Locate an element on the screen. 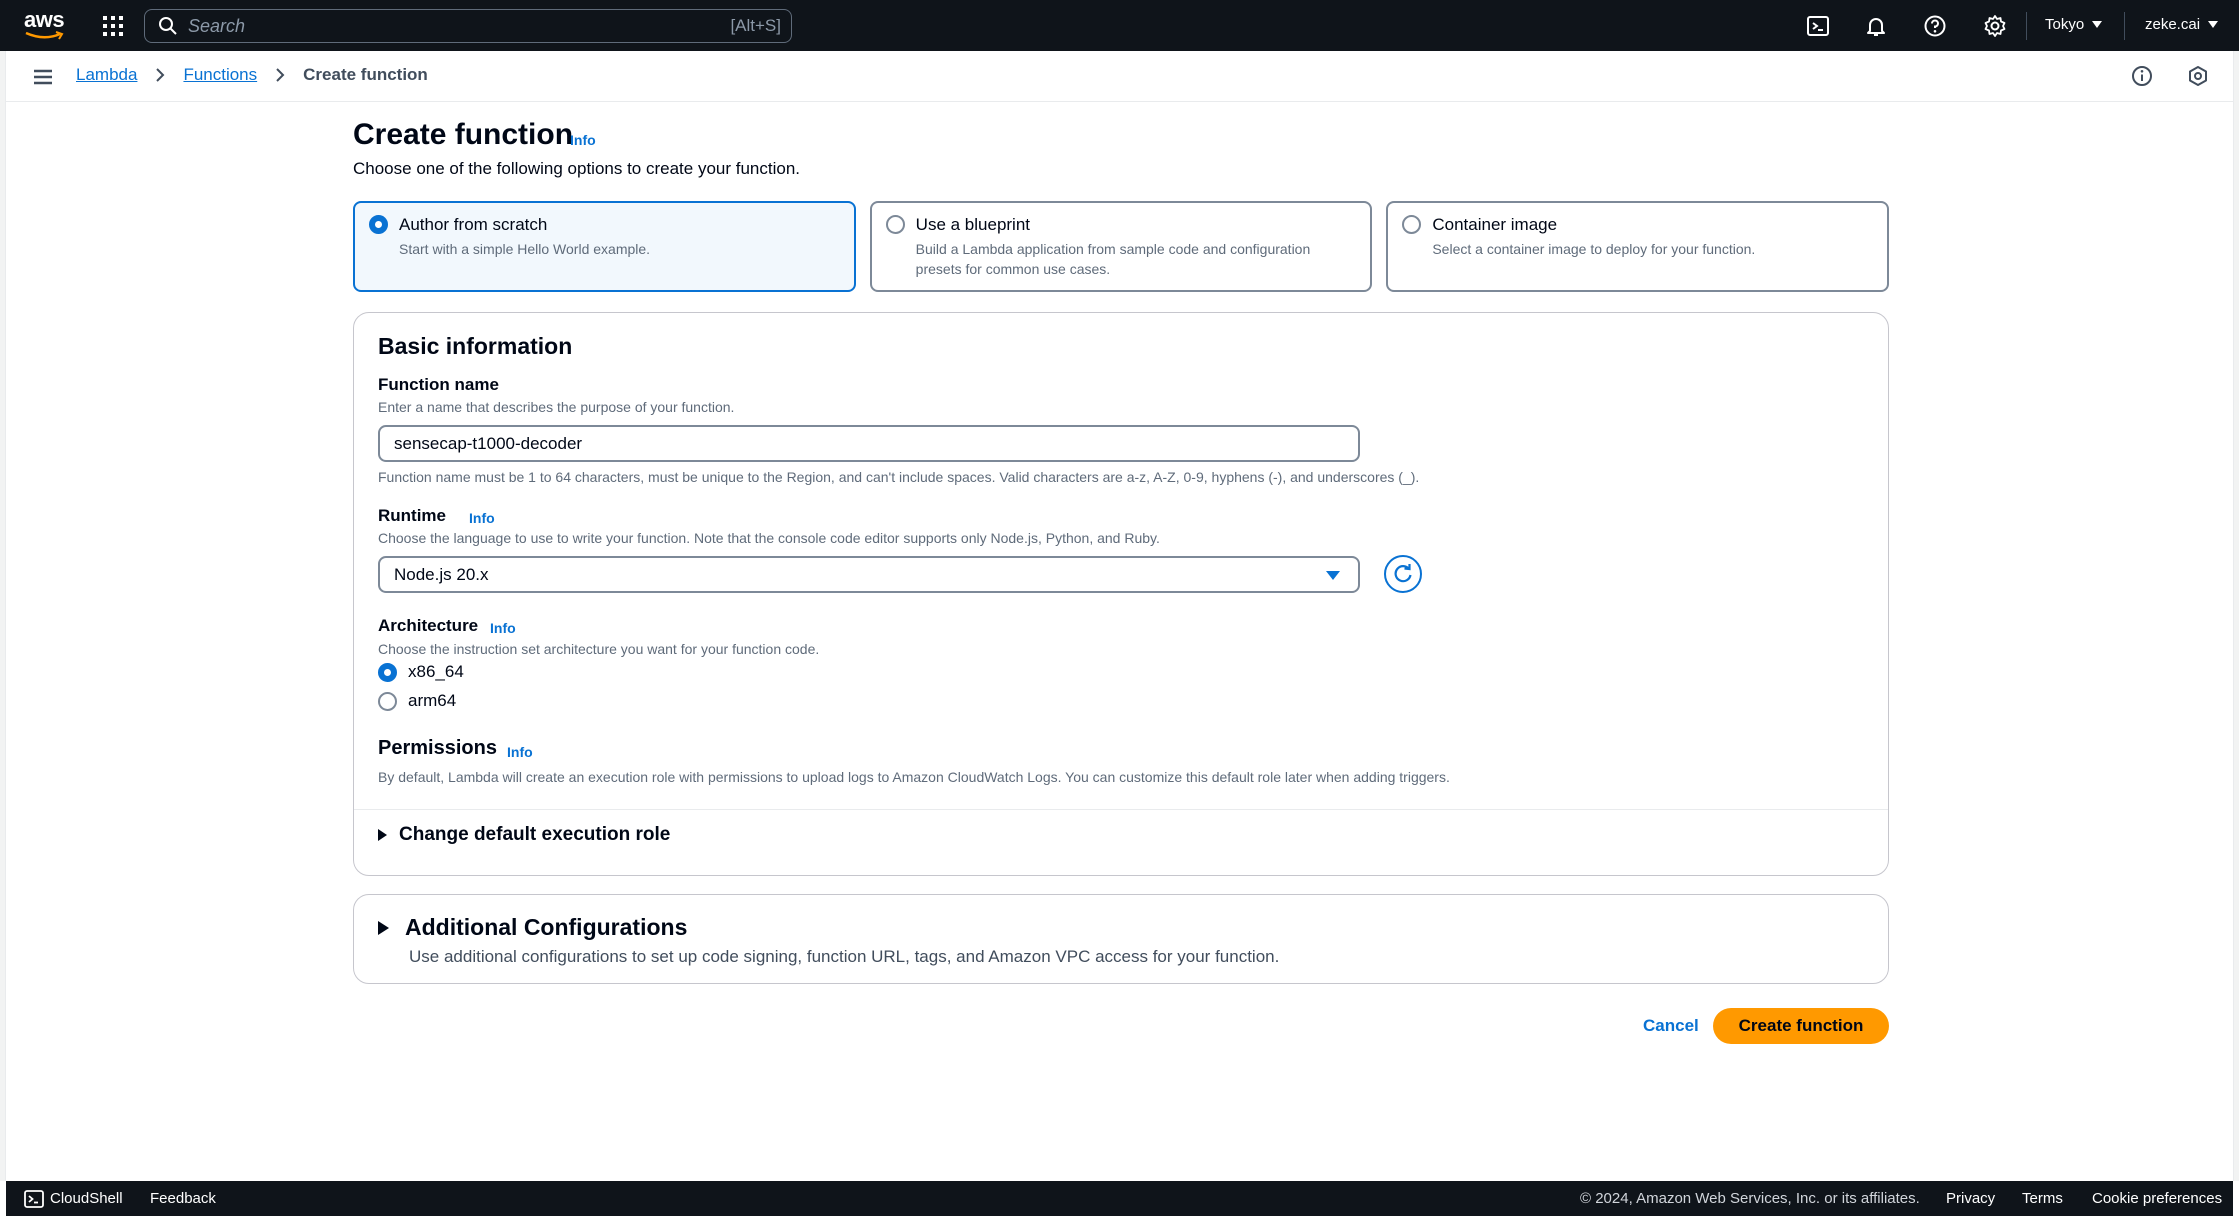 The width and height of the screenshot is (2239, 1216). refresh-runtime-button is located at coordinates (1403, 574).